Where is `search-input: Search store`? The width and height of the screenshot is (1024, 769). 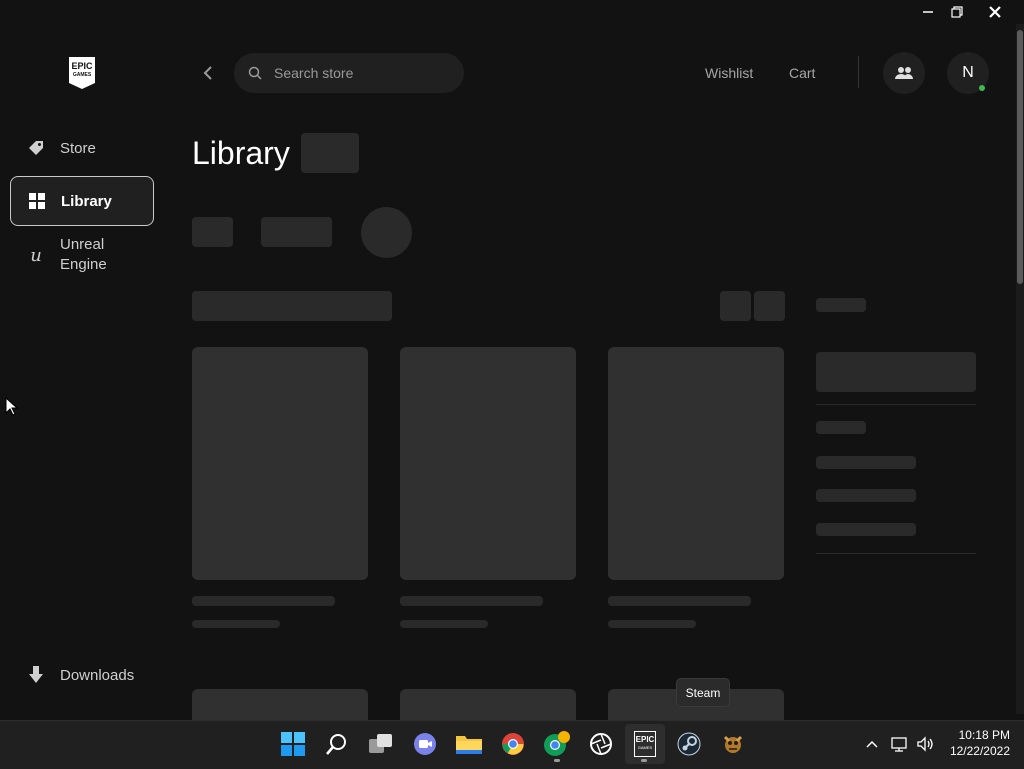 search-input: Search store is located at coordinates (349, 73).